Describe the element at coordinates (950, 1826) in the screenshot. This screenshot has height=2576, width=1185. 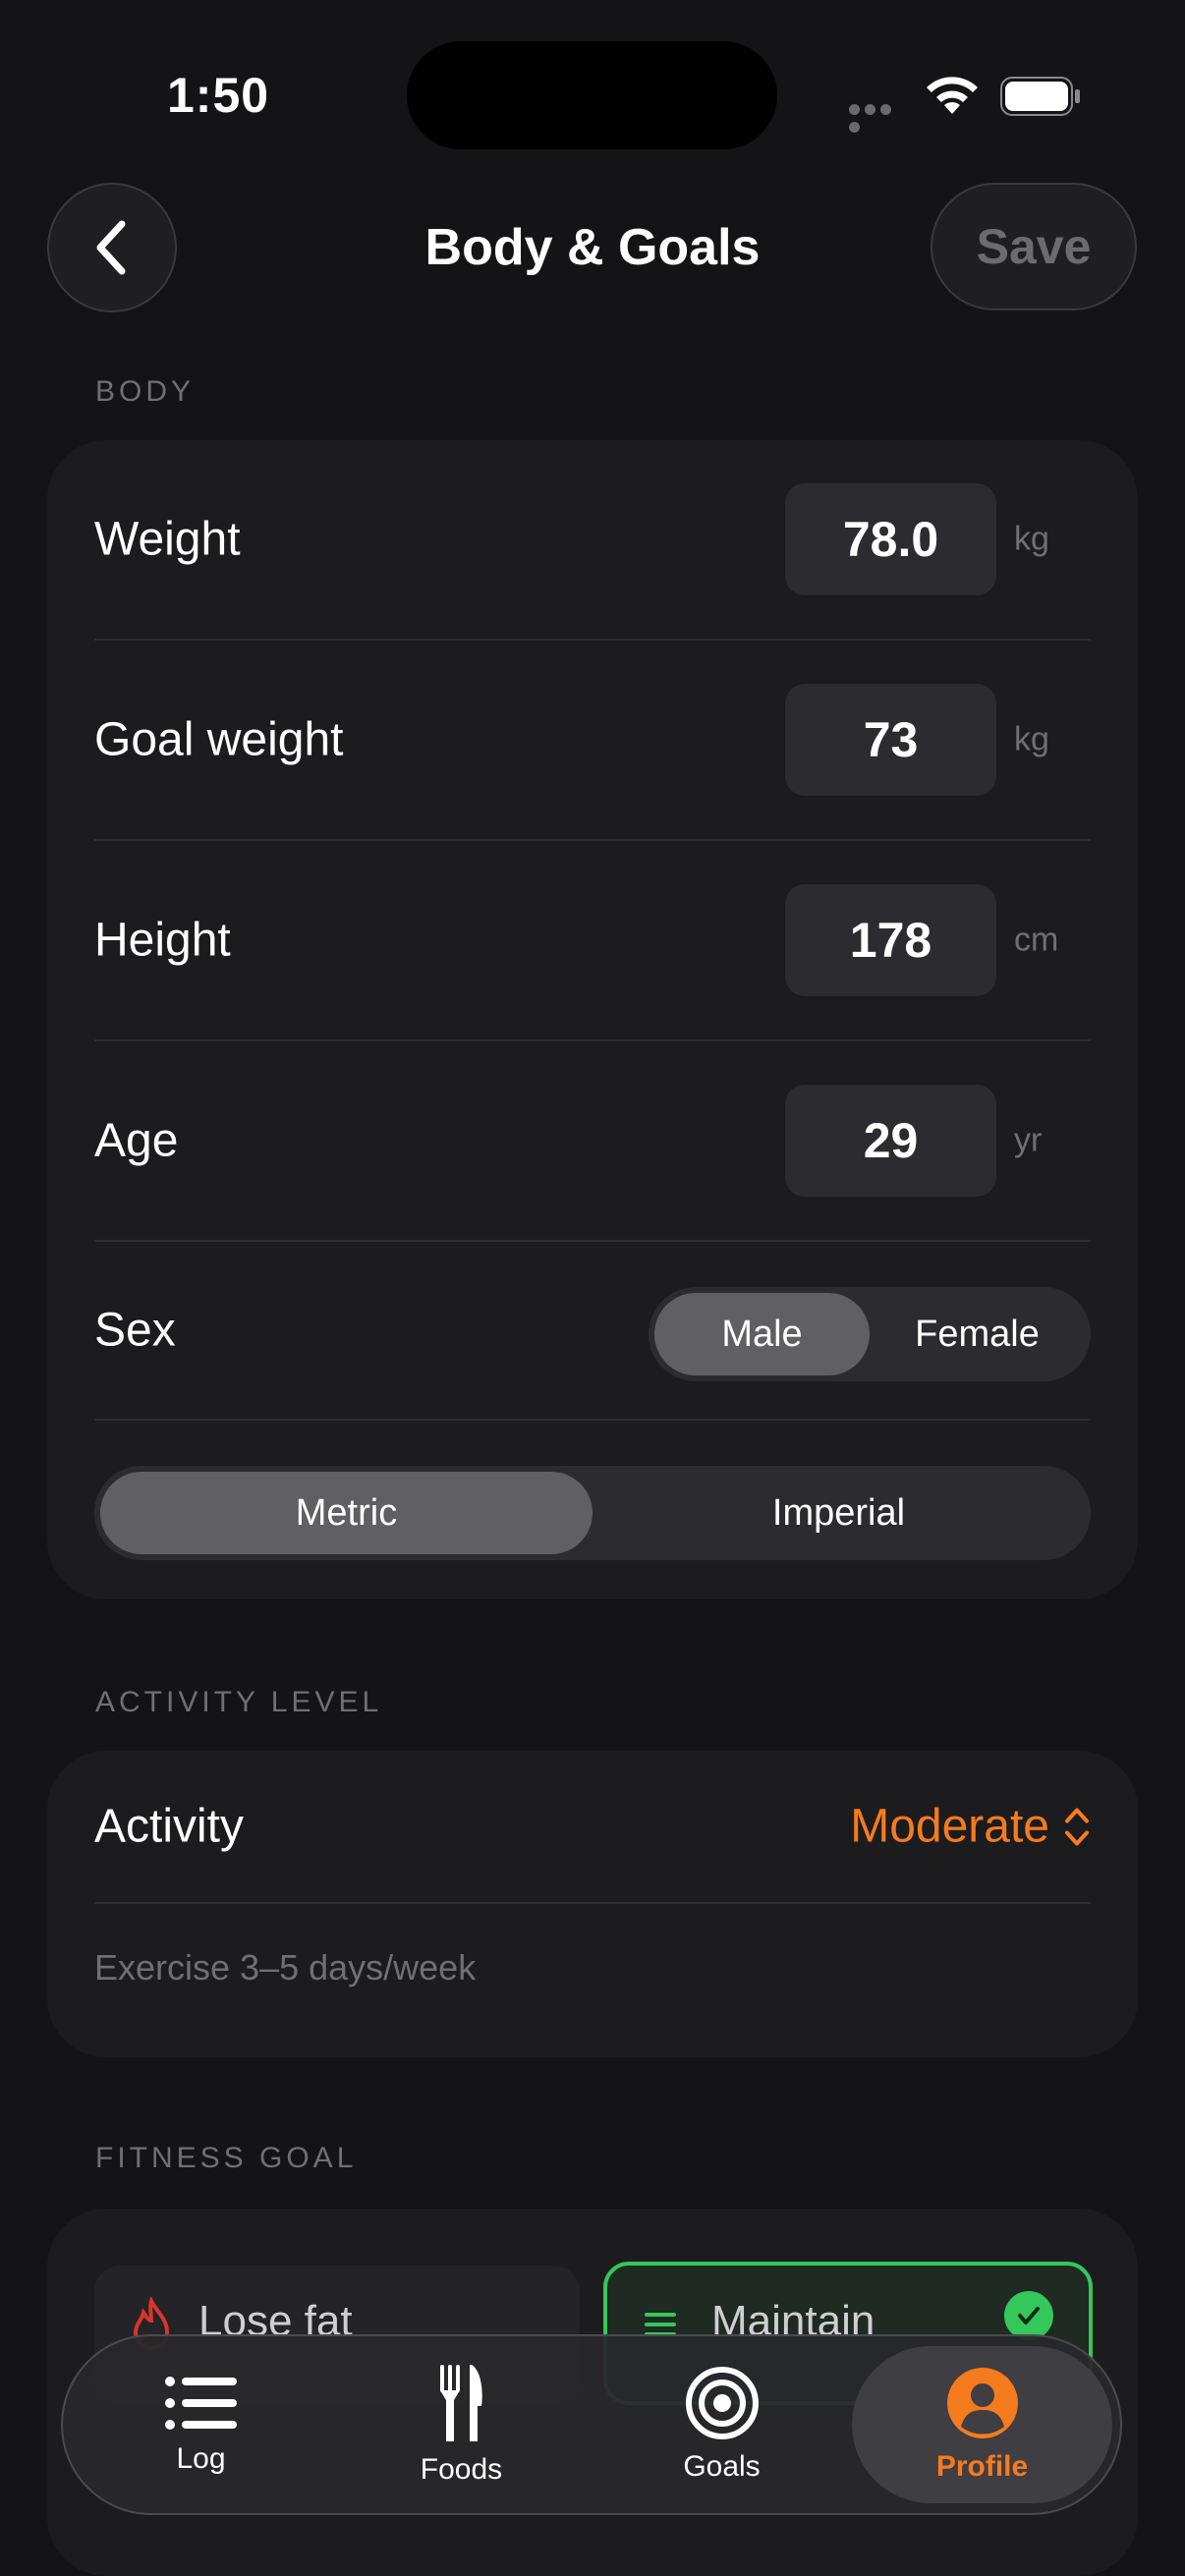
I see `activity-value: Moderate` at that location.